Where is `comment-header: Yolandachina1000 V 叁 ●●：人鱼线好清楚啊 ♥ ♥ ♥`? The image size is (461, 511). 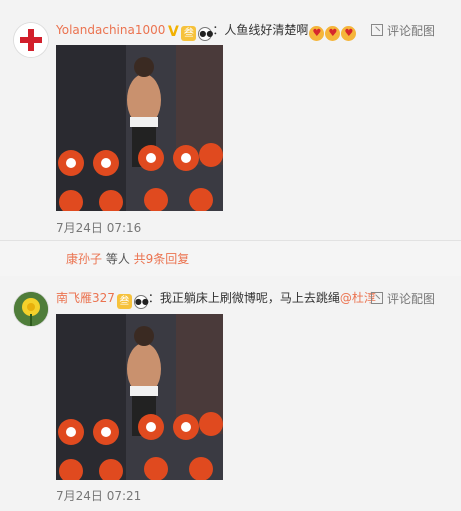
comment-header: Yolandachina1000 V 叁 ●●：人鱼线好清楚啊 ♥ ♥ ♥ is located at coordinates (206, 31).